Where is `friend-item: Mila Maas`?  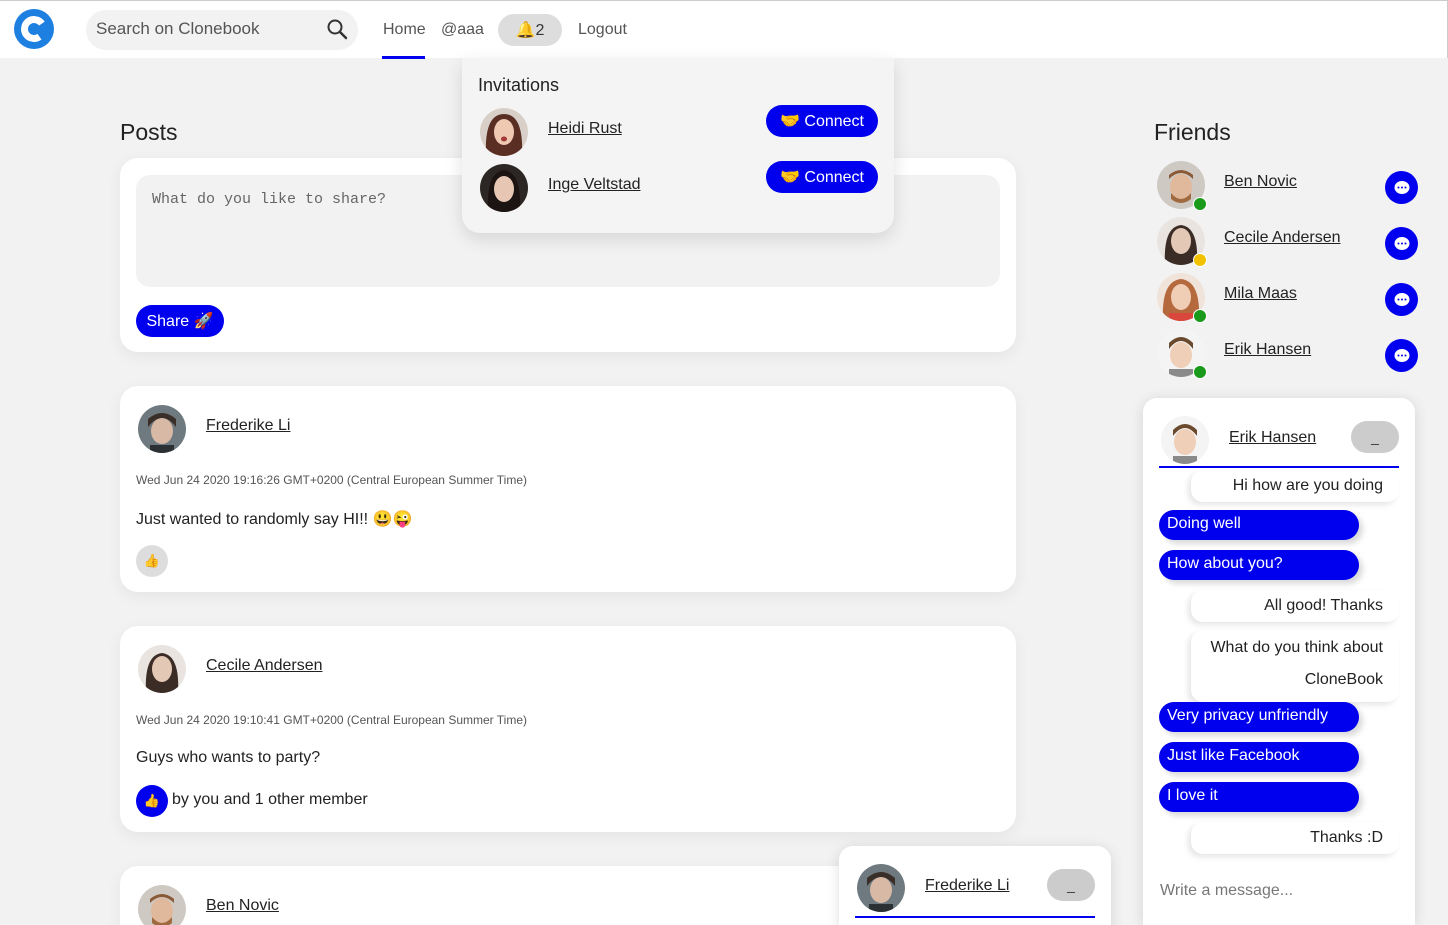
friend-item: Mila Maas is located at coordinates (1288, 298).